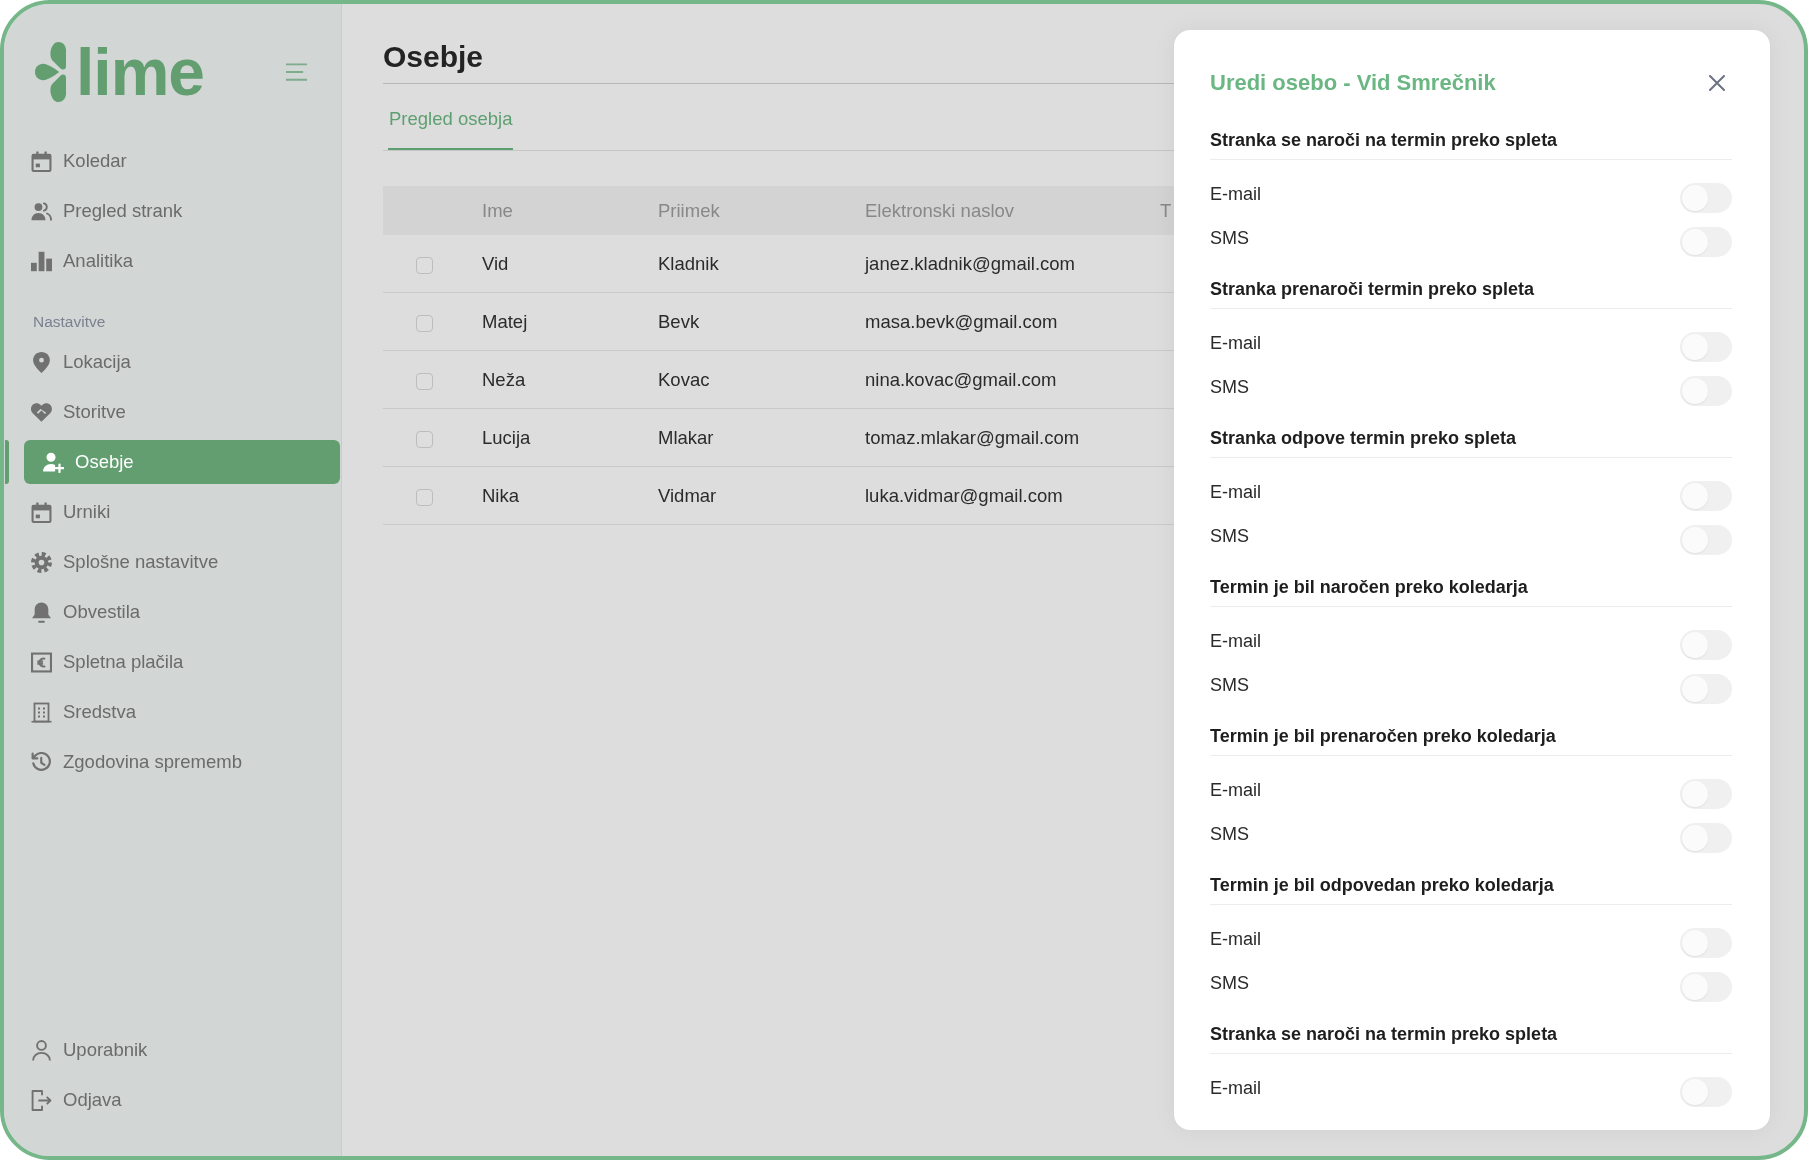 This screenshot has width=1808, height=1160. Describe the element at coordinates (451, 129) in the screenshot. I see `tab: Pregled osebja` at that location.